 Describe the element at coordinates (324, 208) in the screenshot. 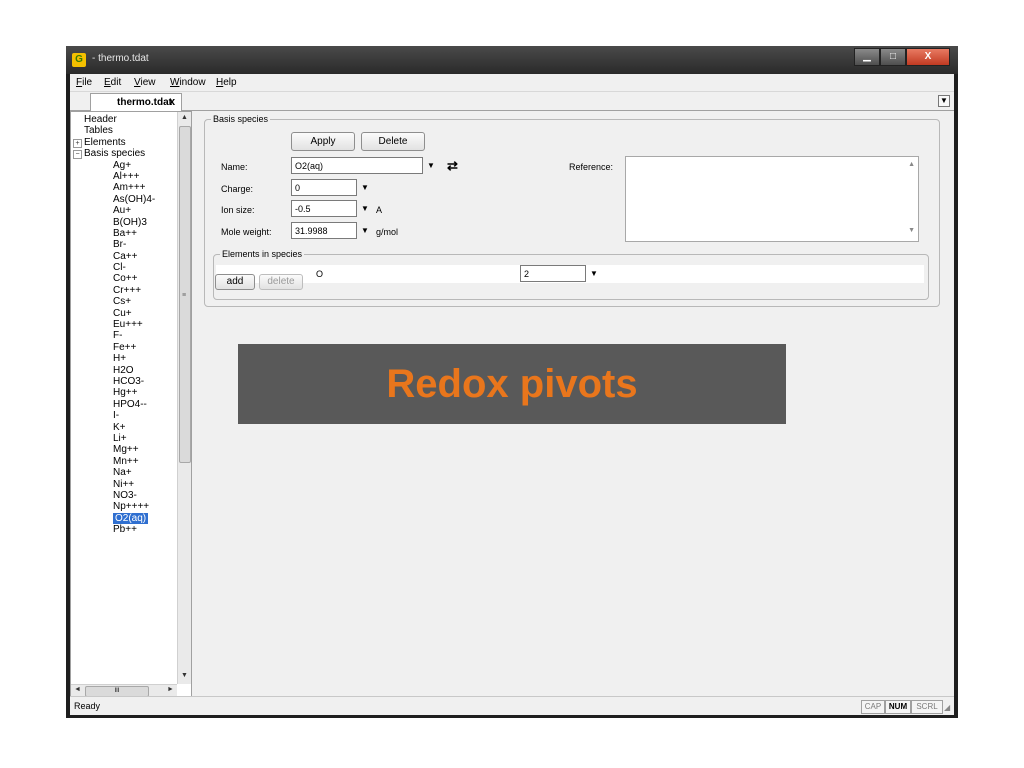

I see `ion-size-combobox: -0.5` at that location.